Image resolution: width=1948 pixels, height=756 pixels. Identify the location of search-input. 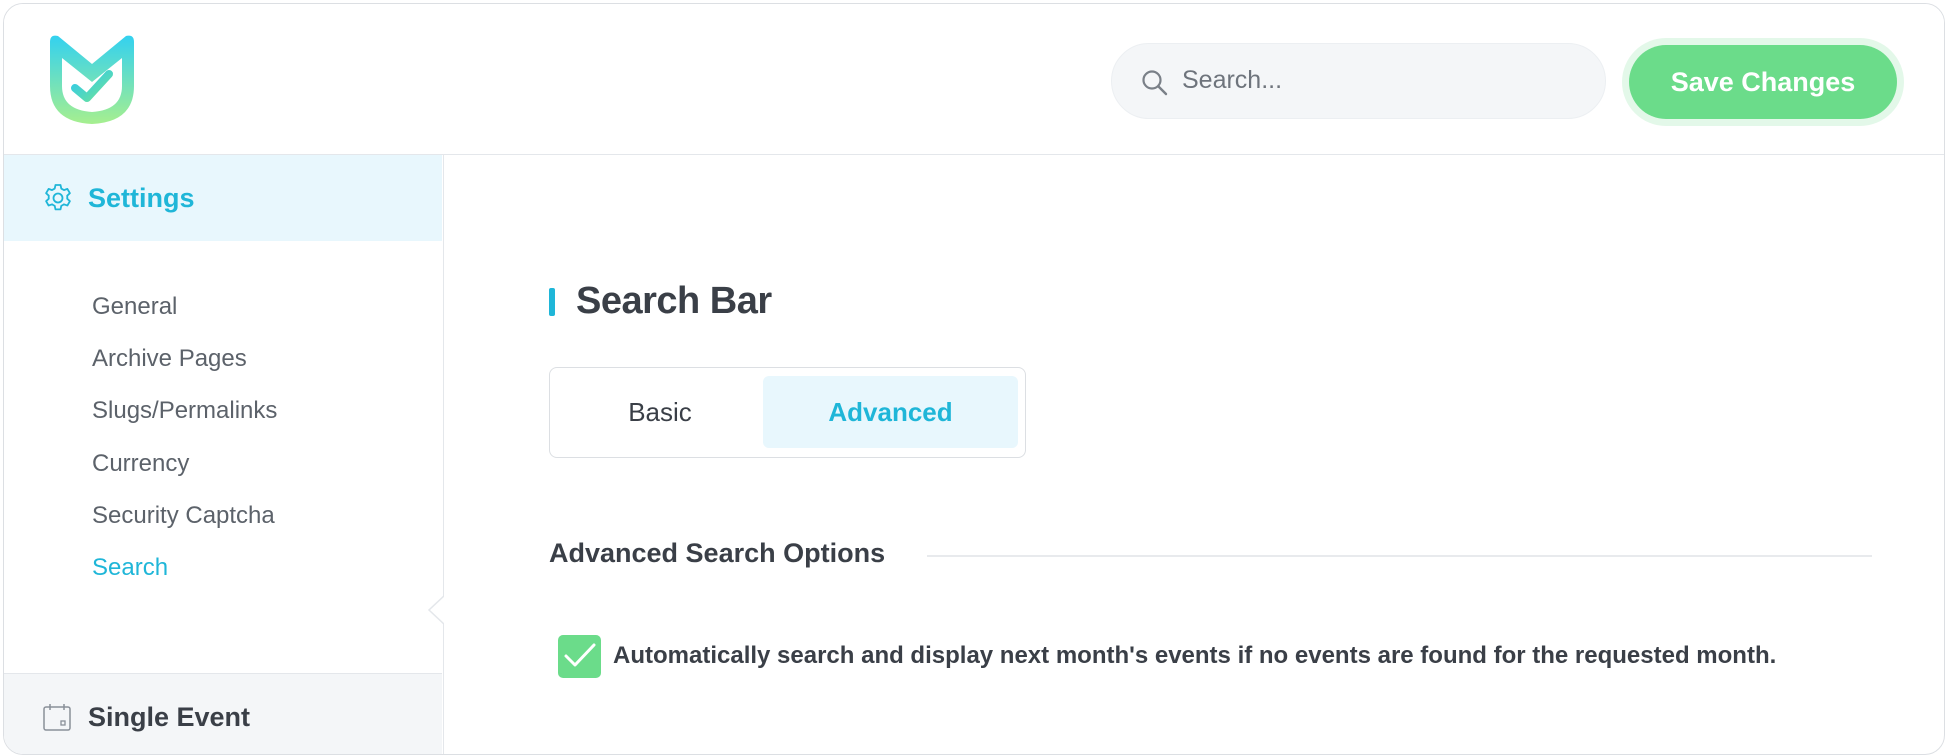
(1382, 80).